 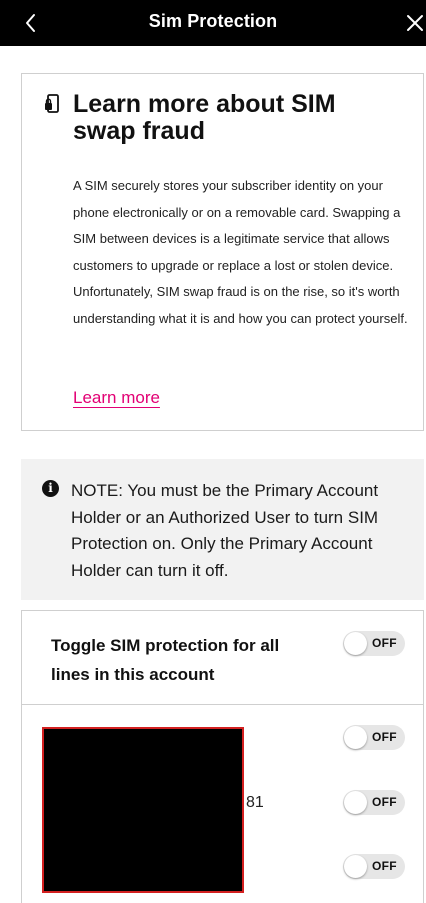 What do you see at coordinates (50, 488) in the screenshot?
I see `info-icon: i` at bounding box center [50, 488].